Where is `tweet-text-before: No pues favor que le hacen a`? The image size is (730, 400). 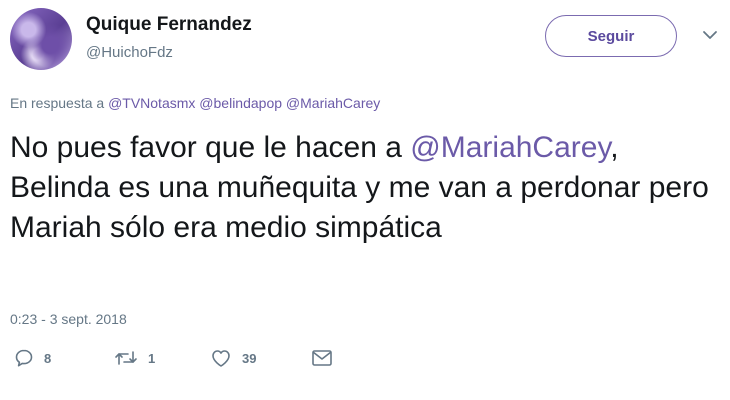 tweet-text-before: No pues favor que le hacen a is located at coordinates (210, 147).